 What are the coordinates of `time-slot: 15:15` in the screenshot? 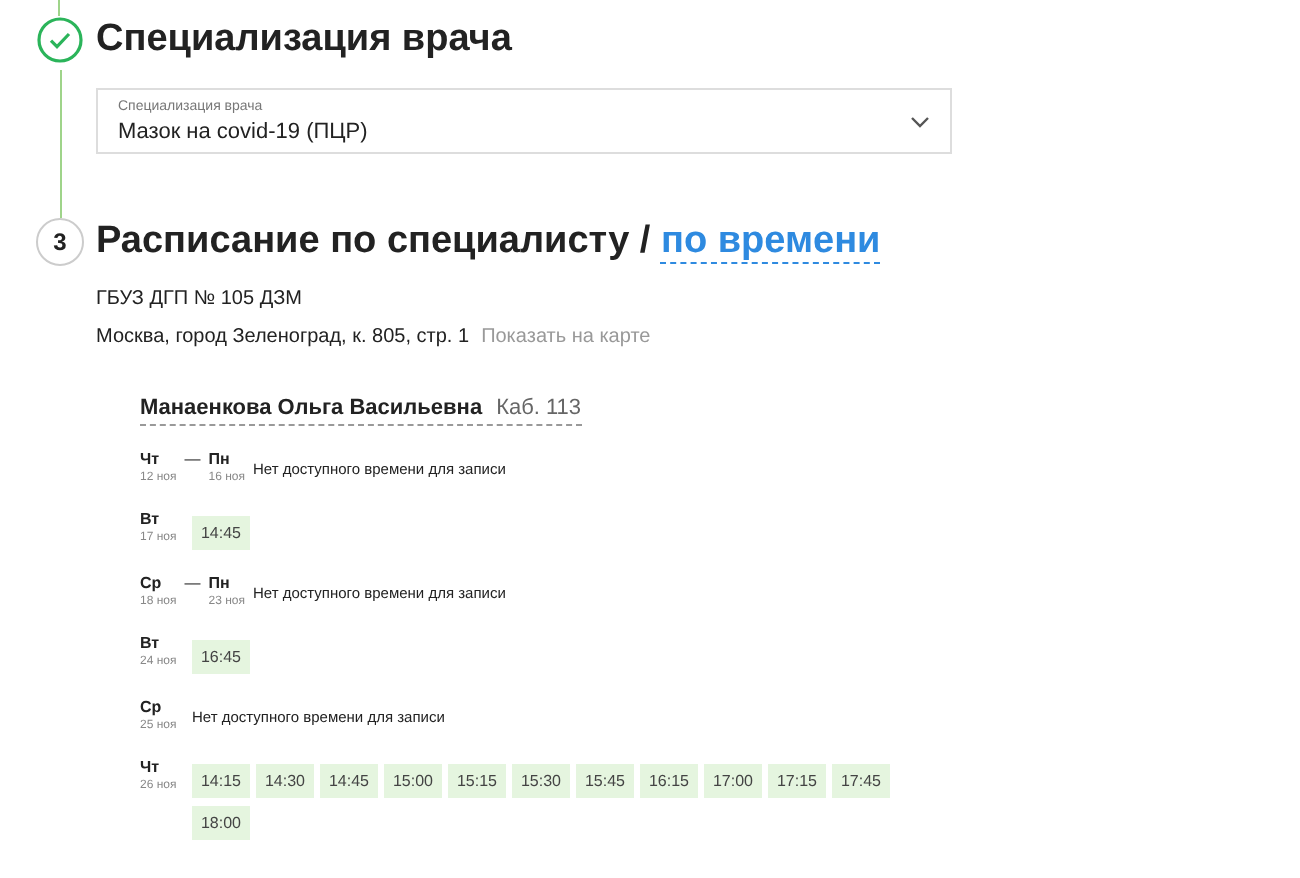 It's located at (477, 781).